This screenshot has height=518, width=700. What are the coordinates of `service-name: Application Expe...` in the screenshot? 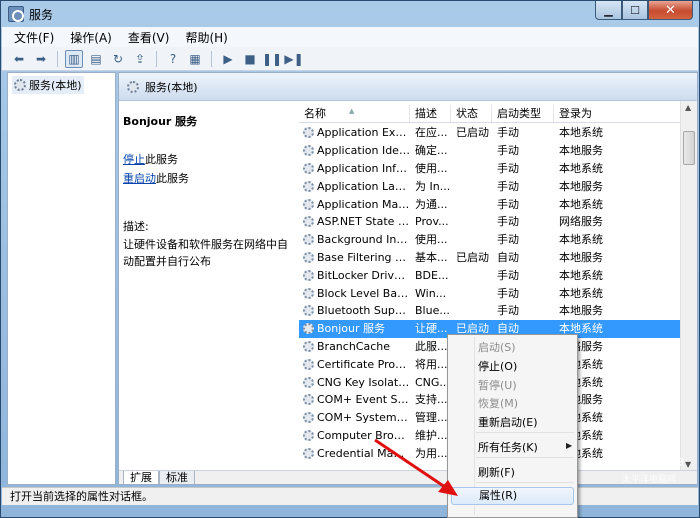 It's located at (363, 133).